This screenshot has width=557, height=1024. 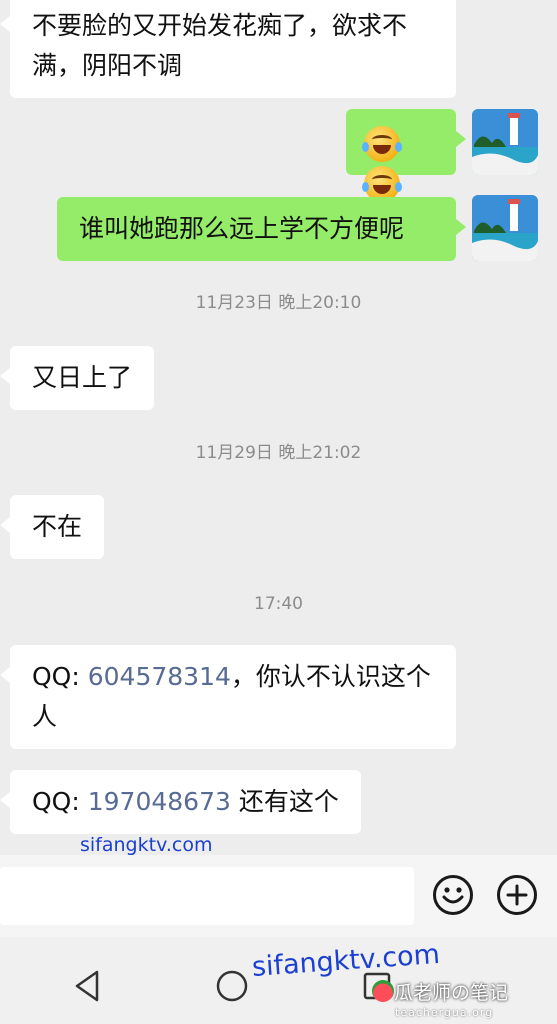 I want to click on watermark: sifangktv.com, so click(x=146, y=844).